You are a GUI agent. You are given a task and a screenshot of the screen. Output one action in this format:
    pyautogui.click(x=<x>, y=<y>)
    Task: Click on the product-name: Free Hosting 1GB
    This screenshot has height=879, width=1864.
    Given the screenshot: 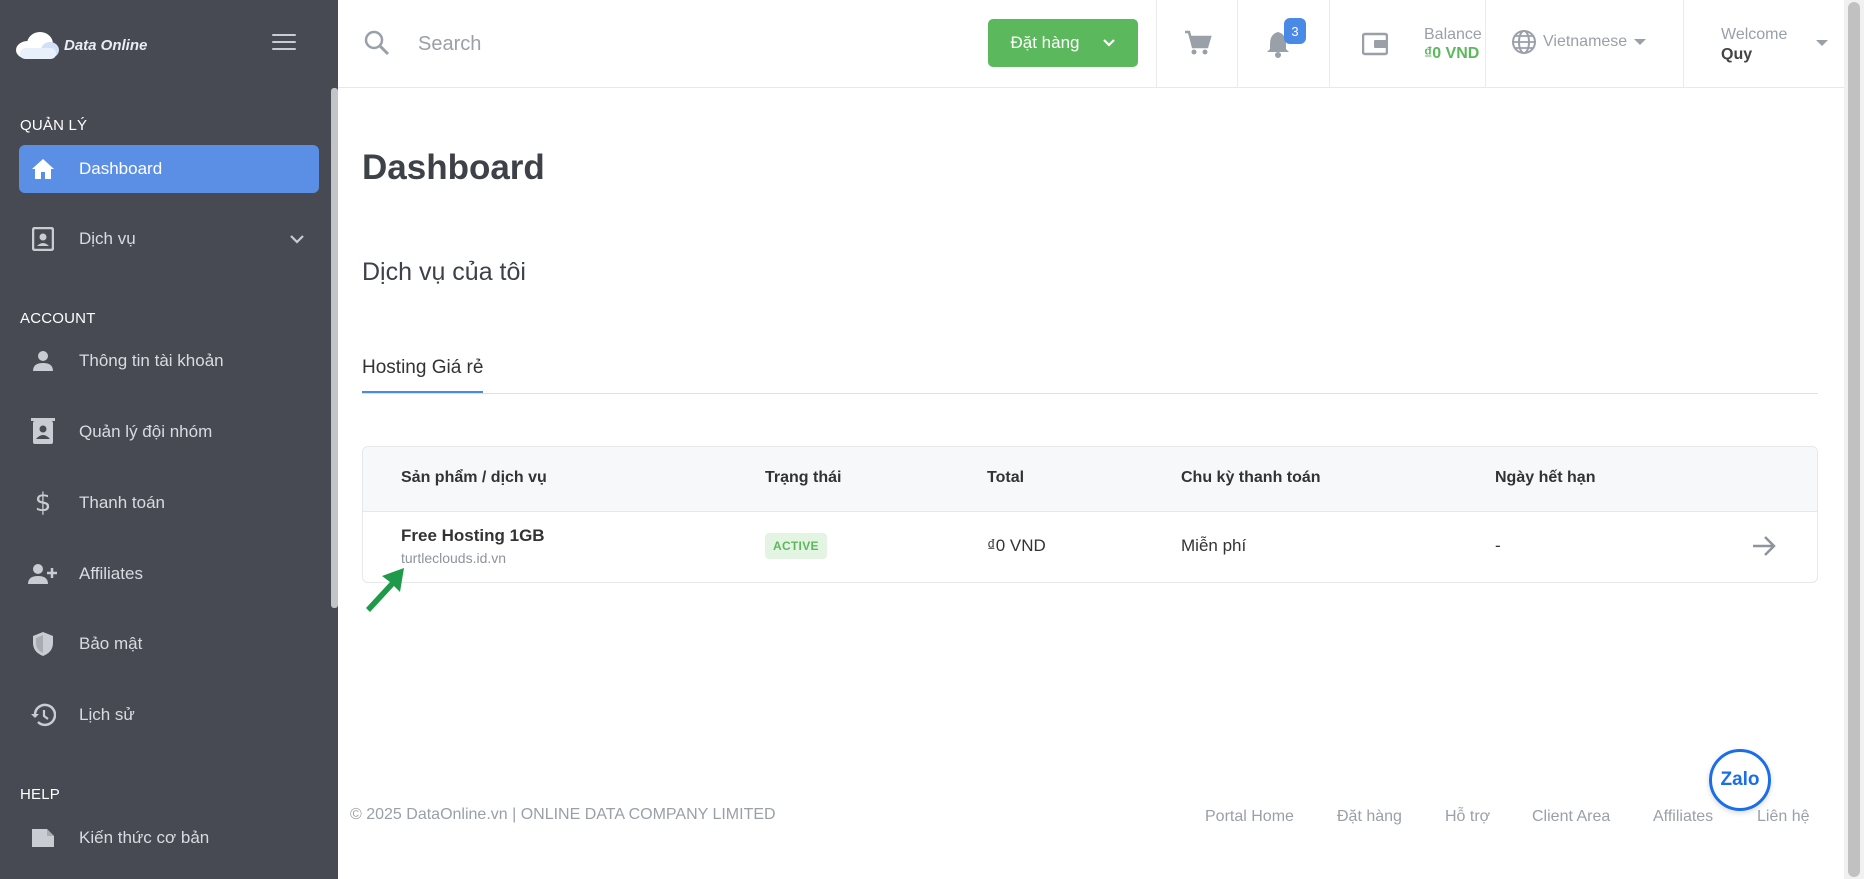 What is the action you would take?
    pyautogui.click(x=473, y=536)
    